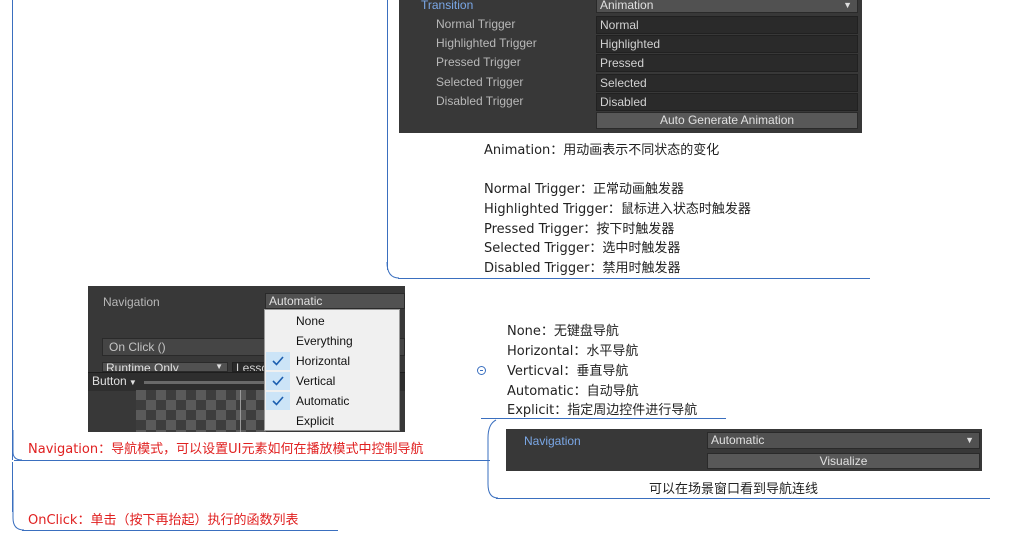  Describe the element at coordinates (163, 520) in the screenshot. I see `onclick-topic: OnClick：单击（按下再抬起）执行的函数列表` at that location.